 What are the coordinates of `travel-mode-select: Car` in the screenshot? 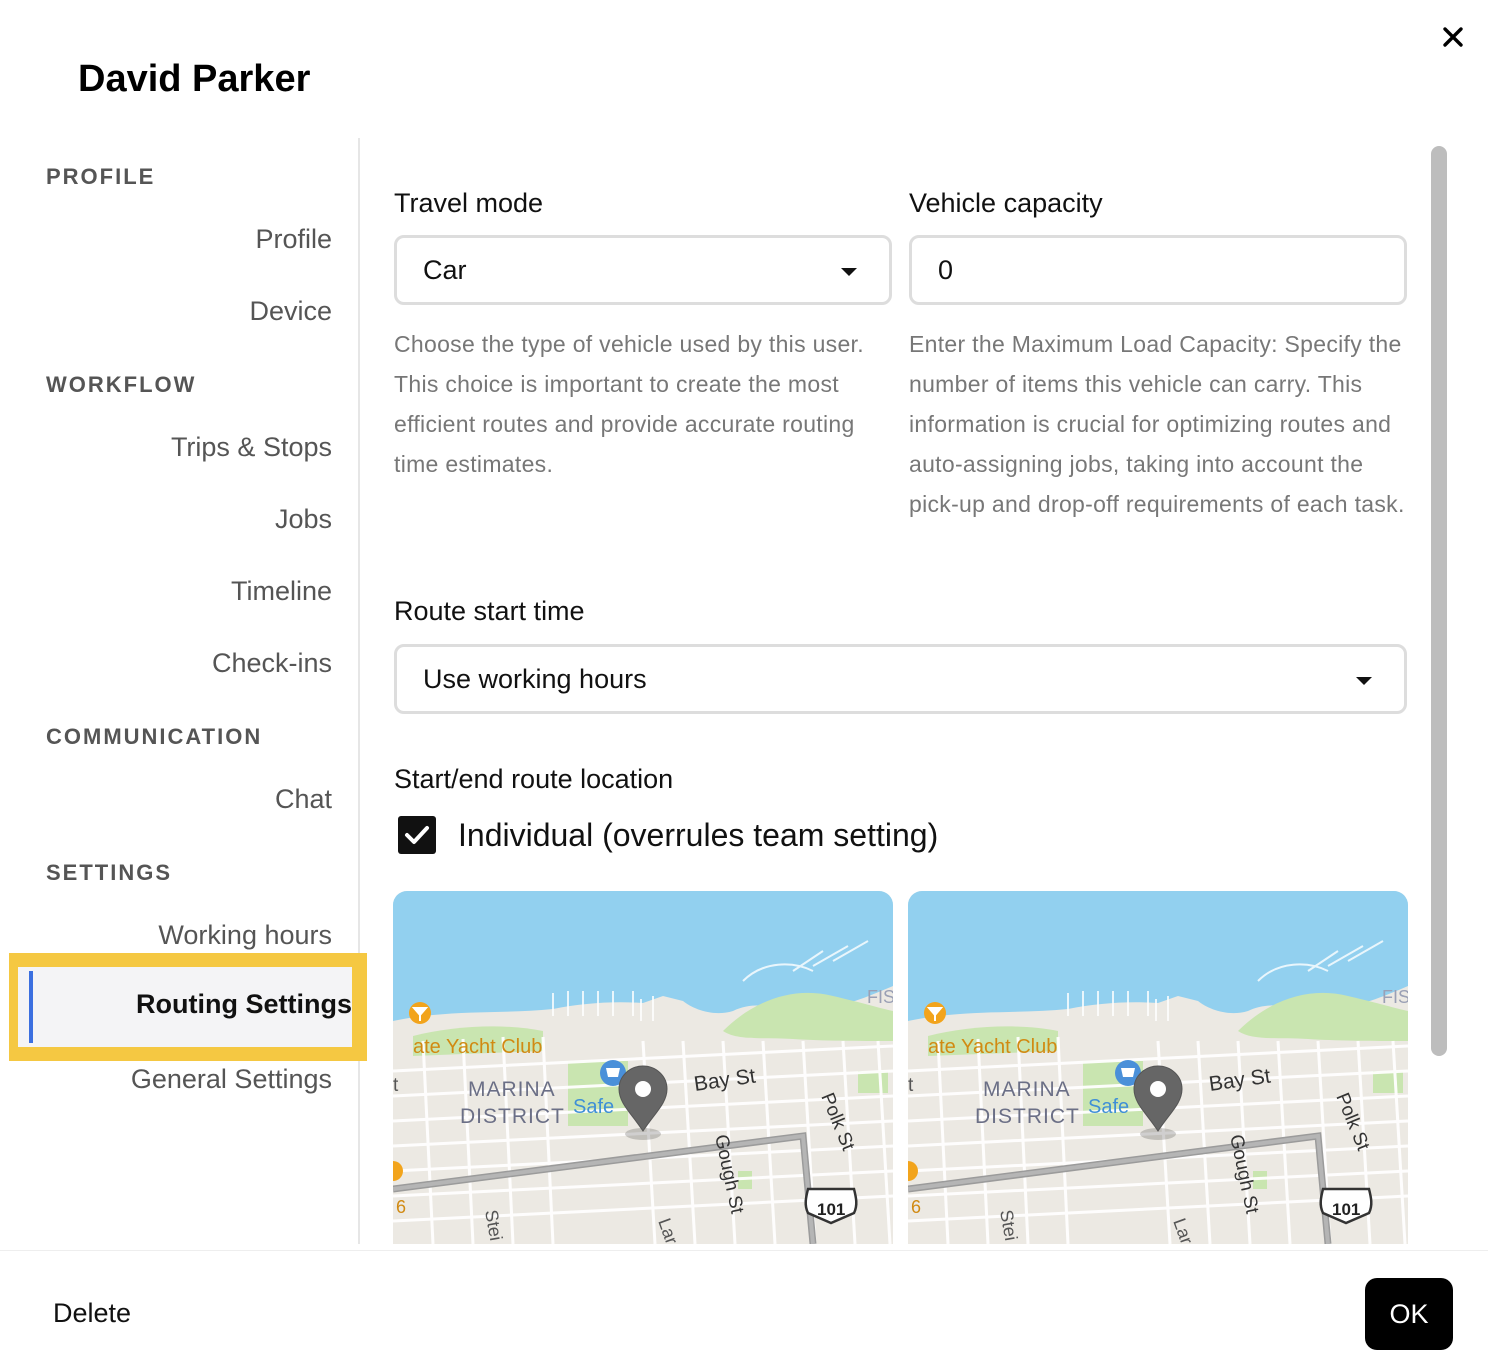 It's located at (643, 270).